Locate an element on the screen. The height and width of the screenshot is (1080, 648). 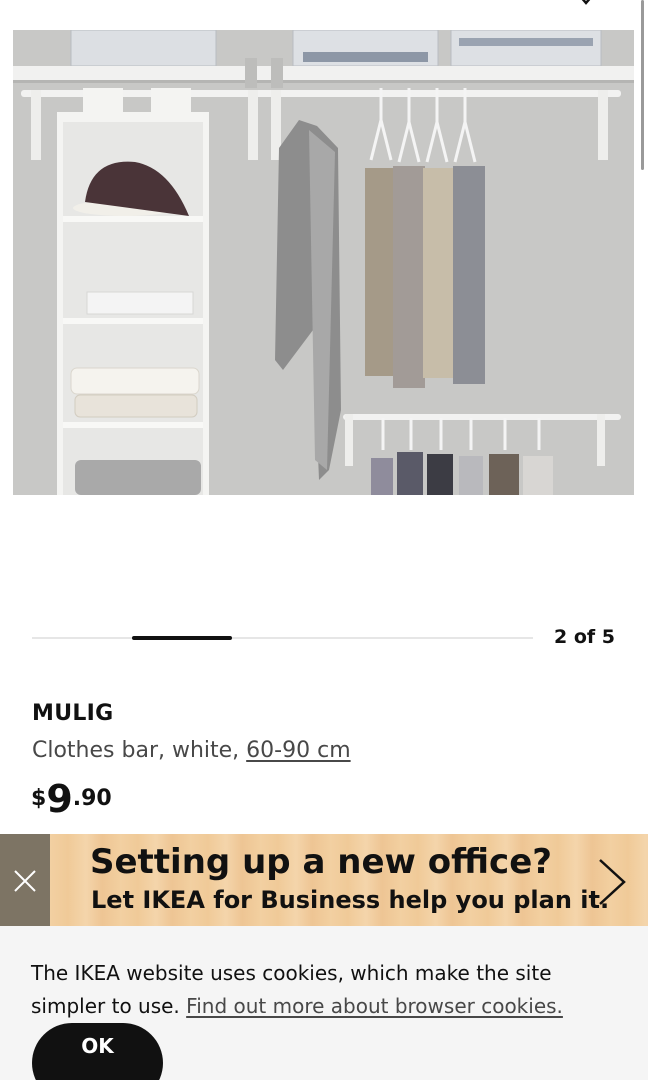
banner-close-button is located at coordinates (25, 880).